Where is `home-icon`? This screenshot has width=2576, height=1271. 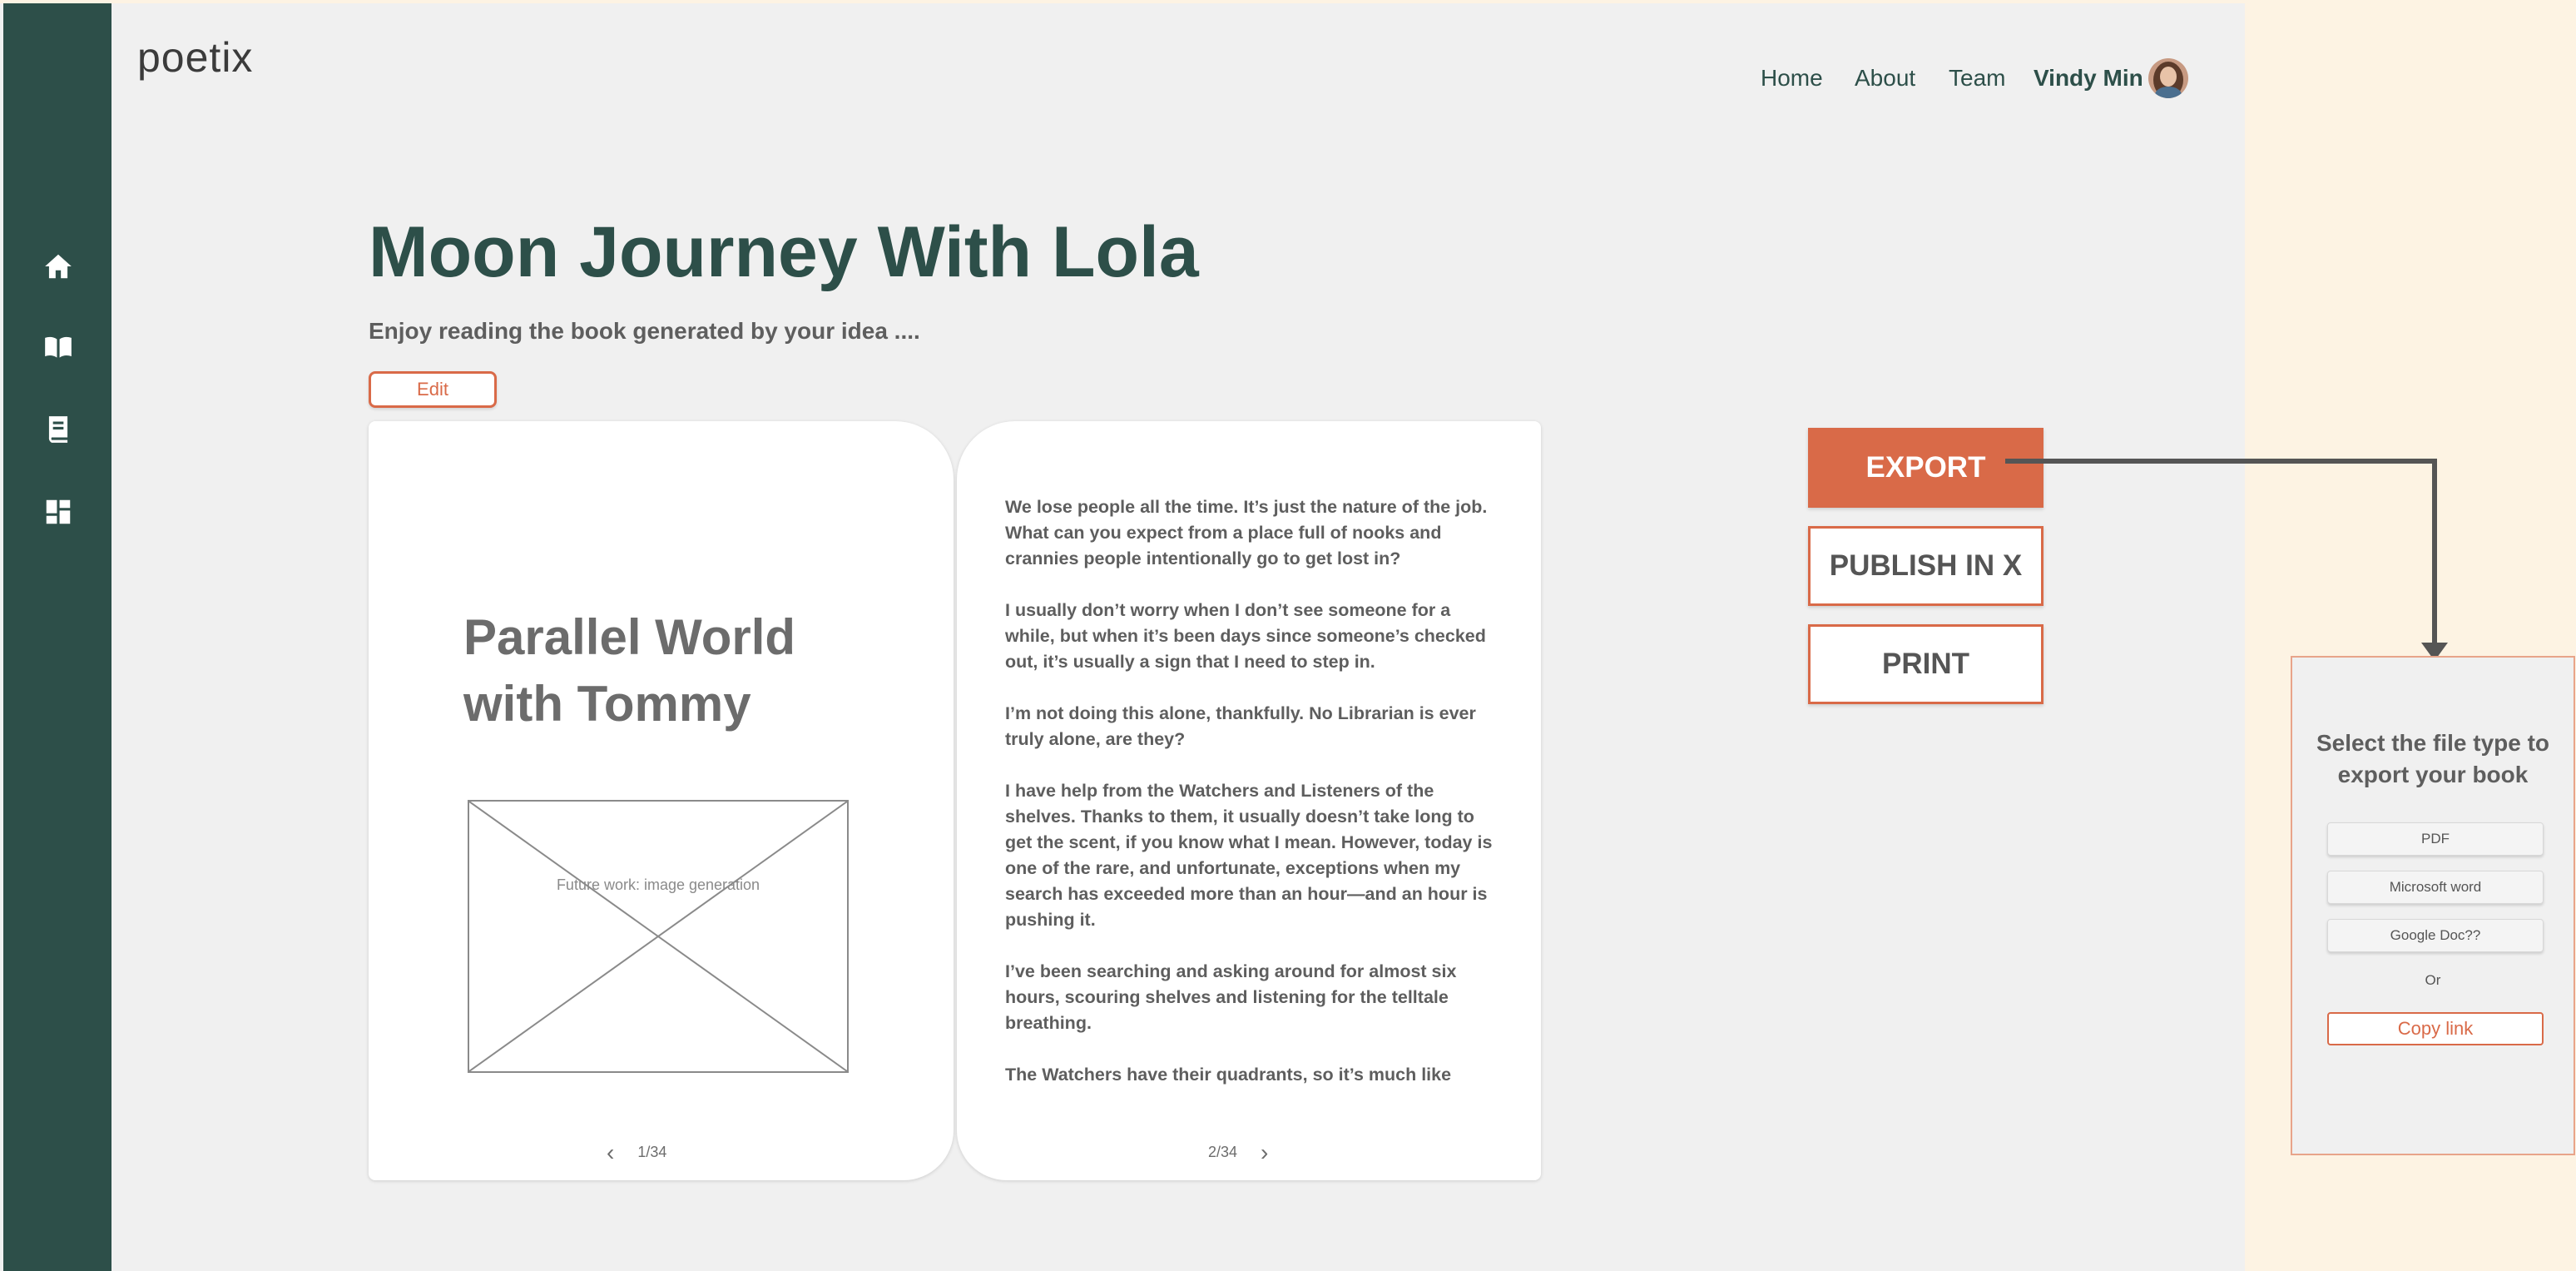
home-icon is located at coordinates (59, 266).